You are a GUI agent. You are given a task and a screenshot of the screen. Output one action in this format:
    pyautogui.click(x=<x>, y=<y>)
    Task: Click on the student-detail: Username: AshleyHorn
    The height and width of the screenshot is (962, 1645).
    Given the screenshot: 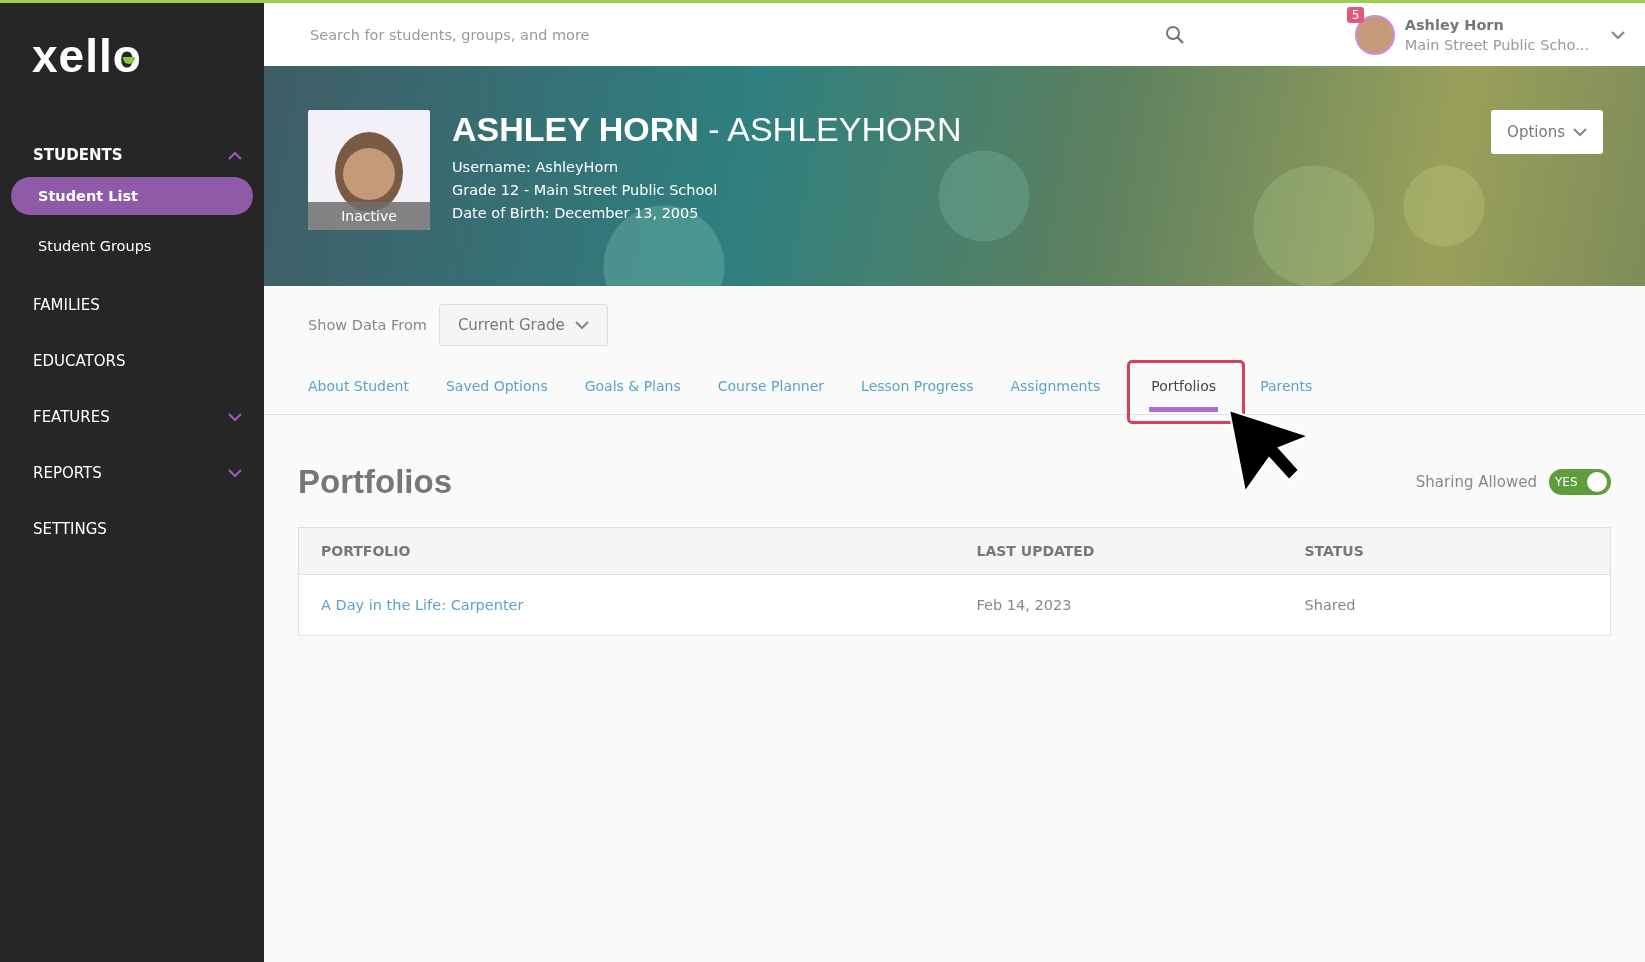 What is the action you would take?
    pyautogui.click(x=536, y=167)
    